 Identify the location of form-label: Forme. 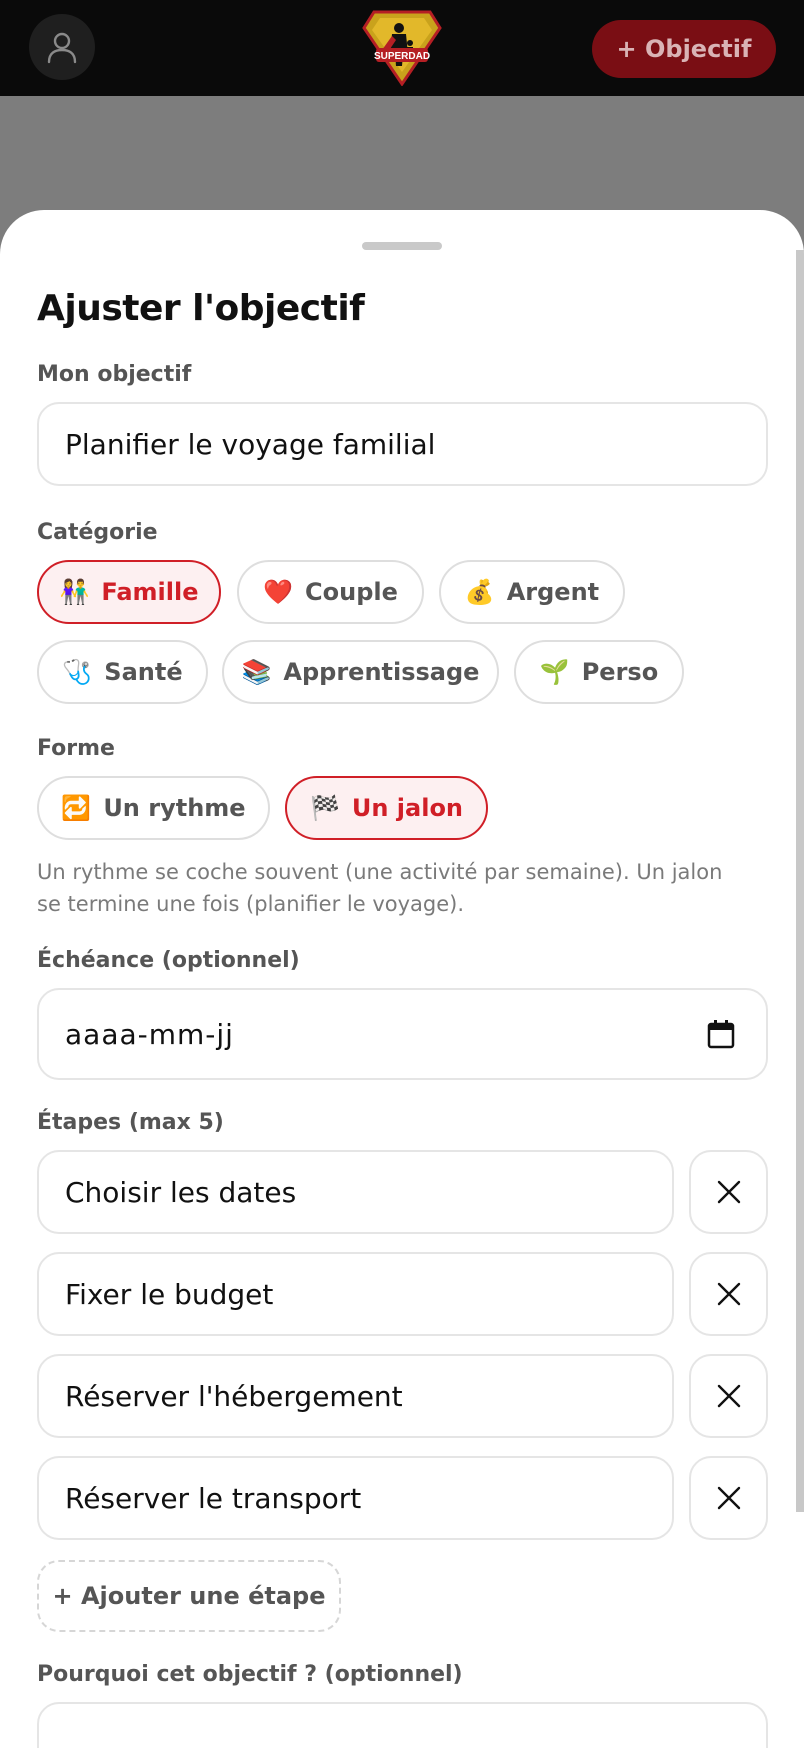
(76, 748).